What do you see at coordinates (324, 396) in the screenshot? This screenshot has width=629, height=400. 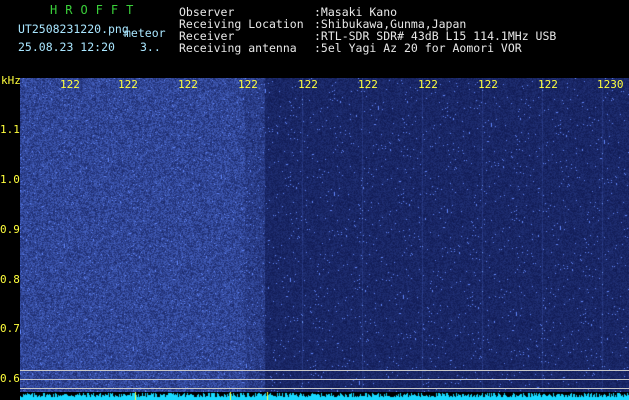 I see `signal-level-strip` at bounding box center [324, 396].